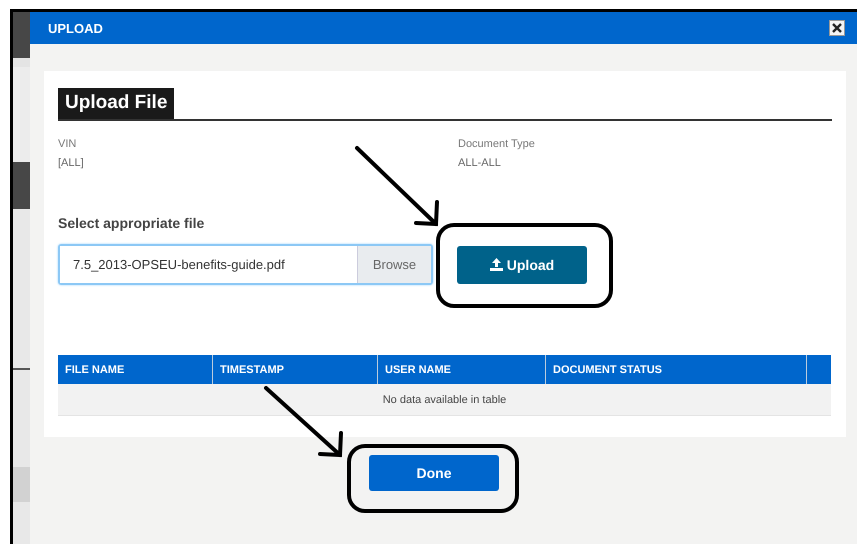  I want to click on column-header, so click(818, 369).